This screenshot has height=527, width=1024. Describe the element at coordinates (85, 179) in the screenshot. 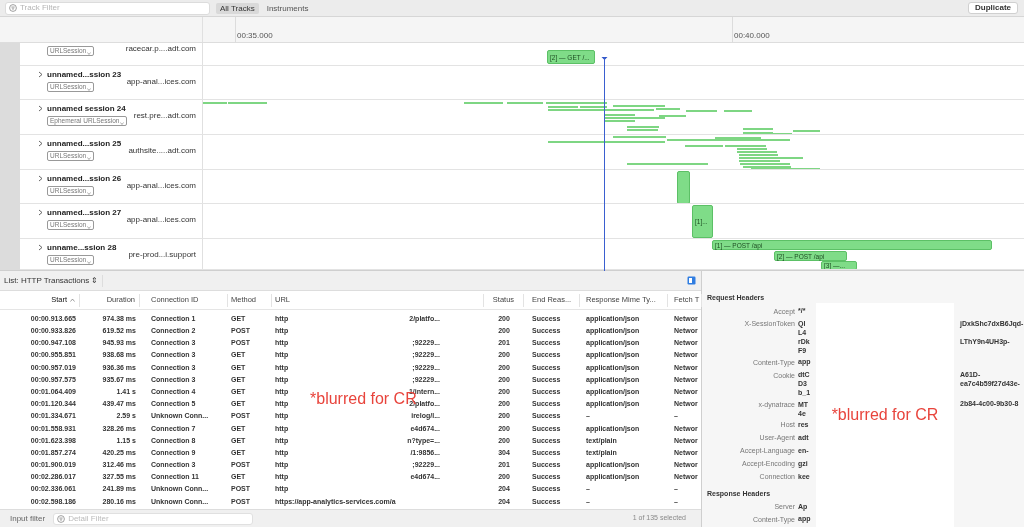

I see `session-name: unnamed...ssion 26` at that location.